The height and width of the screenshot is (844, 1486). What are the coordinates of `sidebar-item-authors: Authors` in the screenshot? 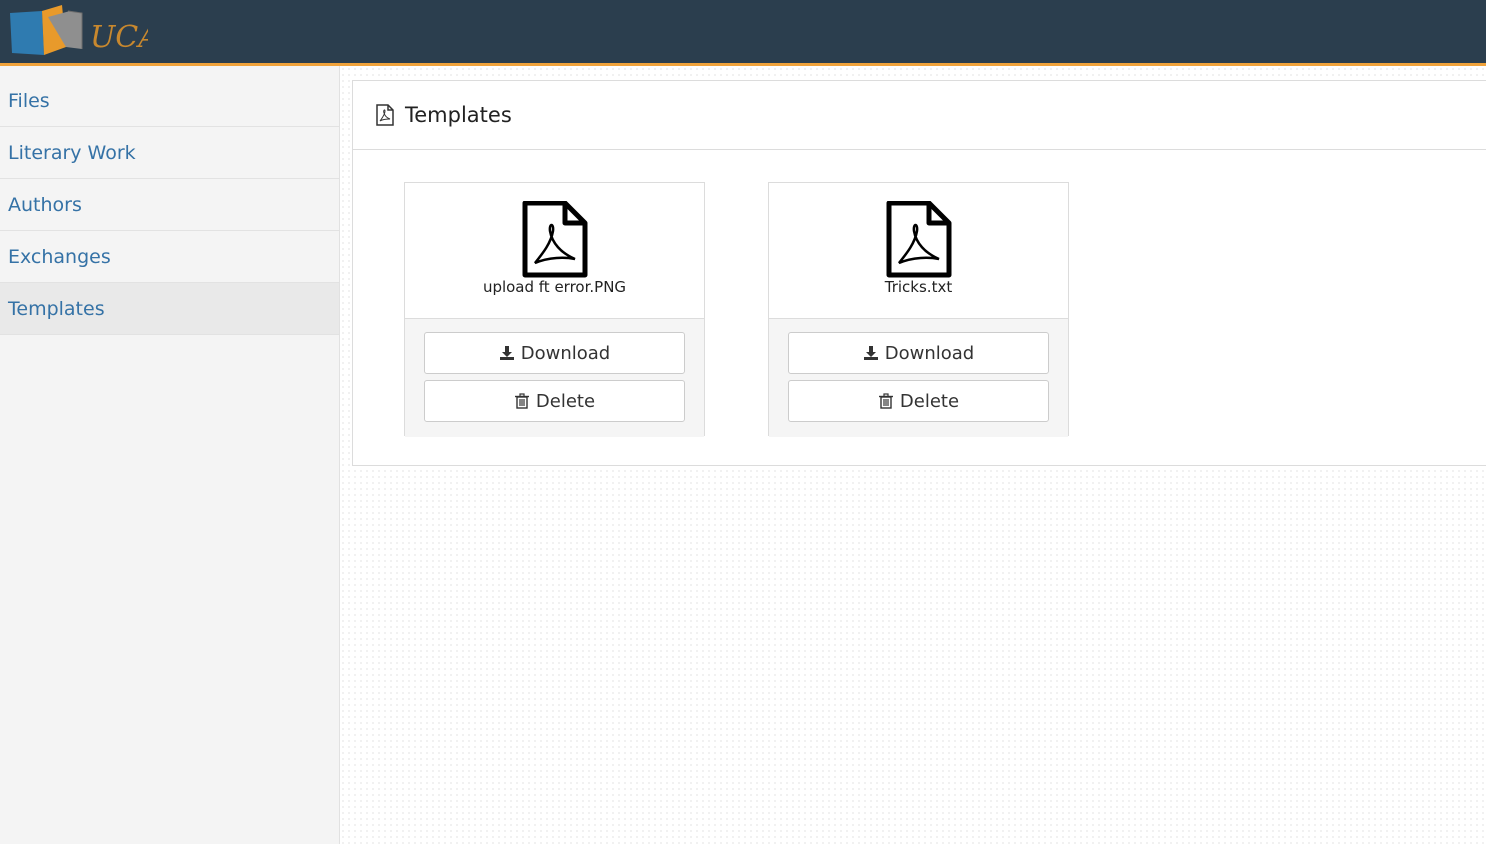 It's located at (169, 205).